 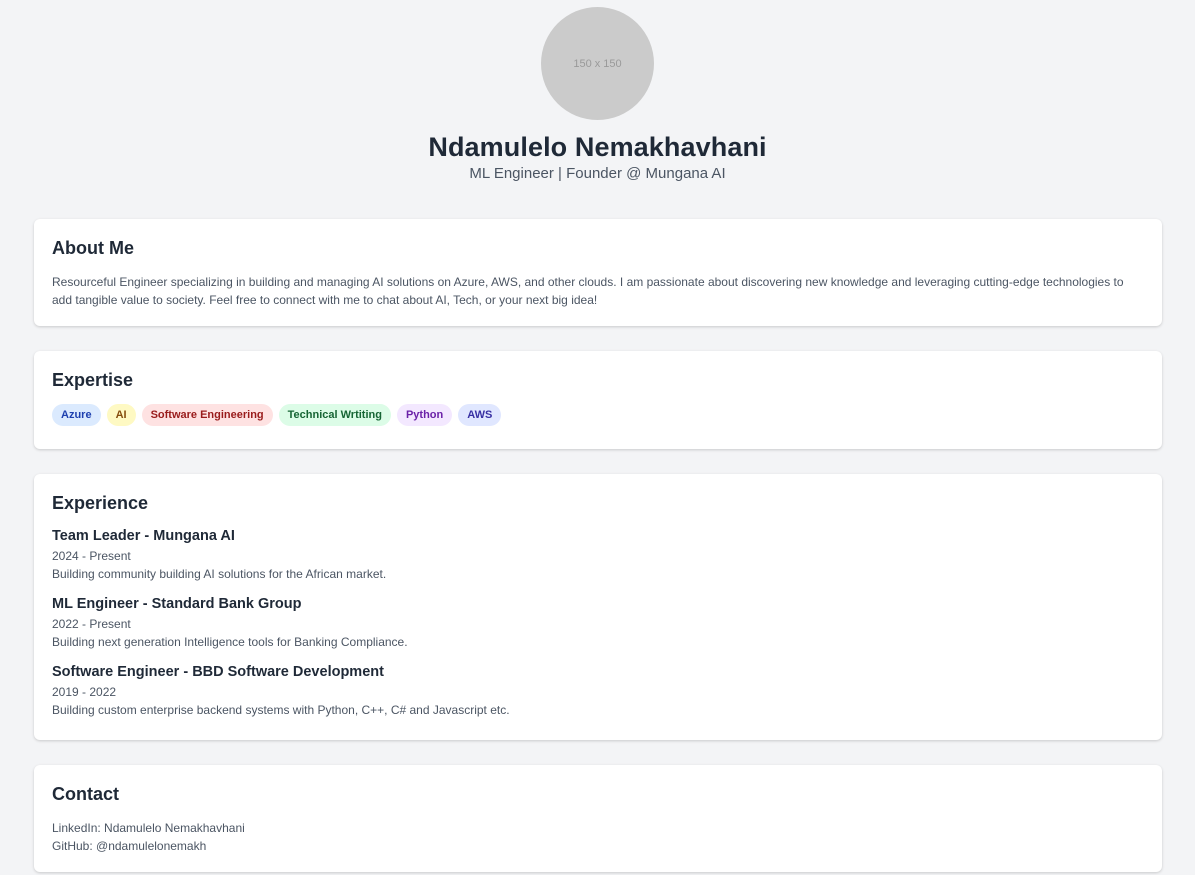 What do you see at coordinates (84, 692) in the screenshot?
I see `experience-dates: 2019 - 2022` at bounding box center [84, 692].